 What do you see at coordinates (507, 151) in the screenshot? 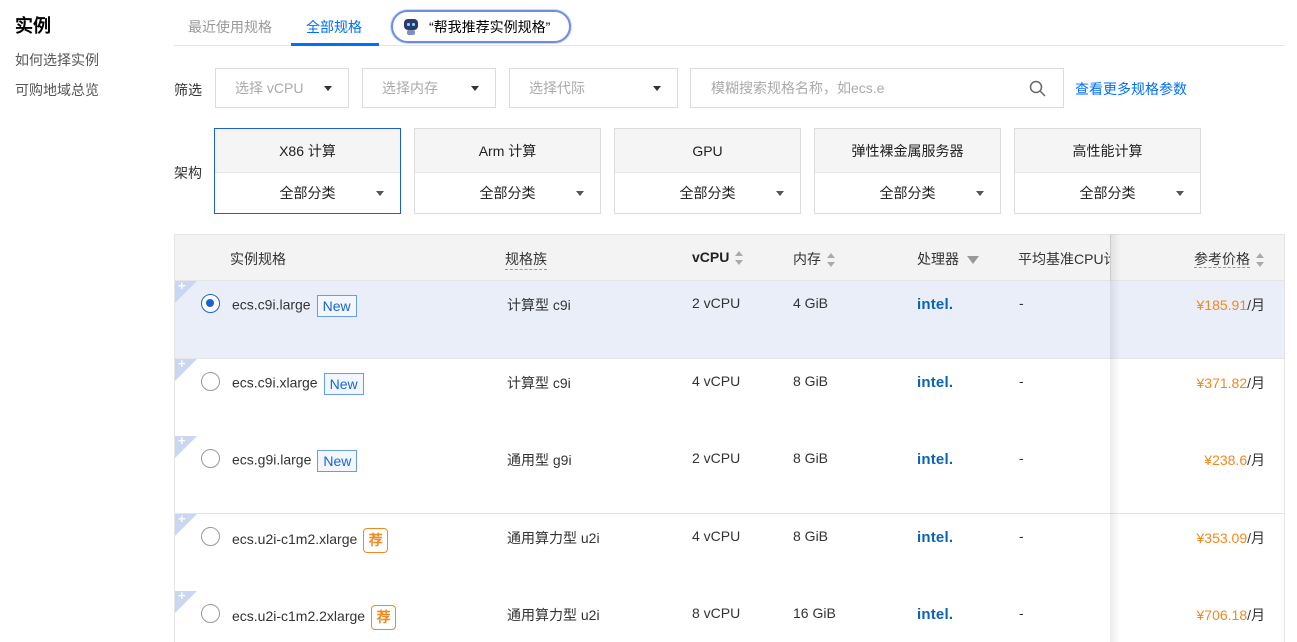
I see `arch-name: Arm 计算` at bounding box center [507, 151].